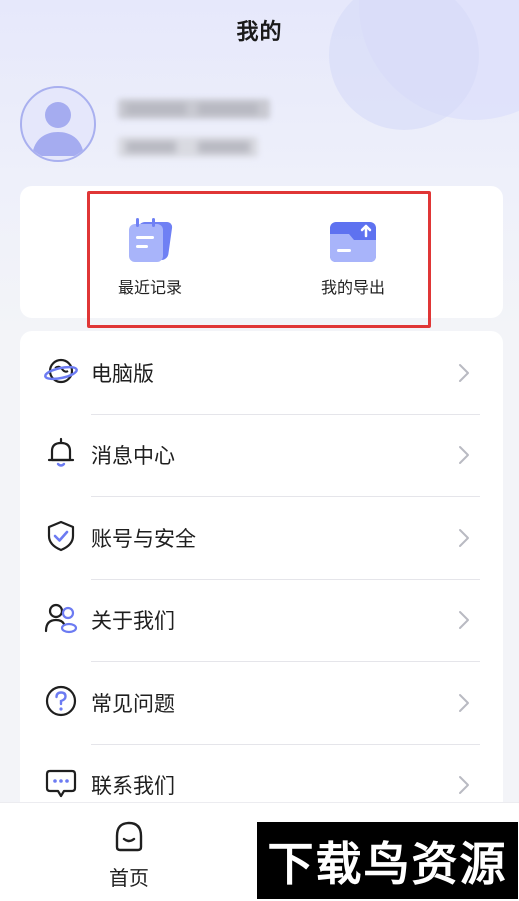 The image size is (519, 901). I want to click on tab-label: 首页, so click(129, 878).